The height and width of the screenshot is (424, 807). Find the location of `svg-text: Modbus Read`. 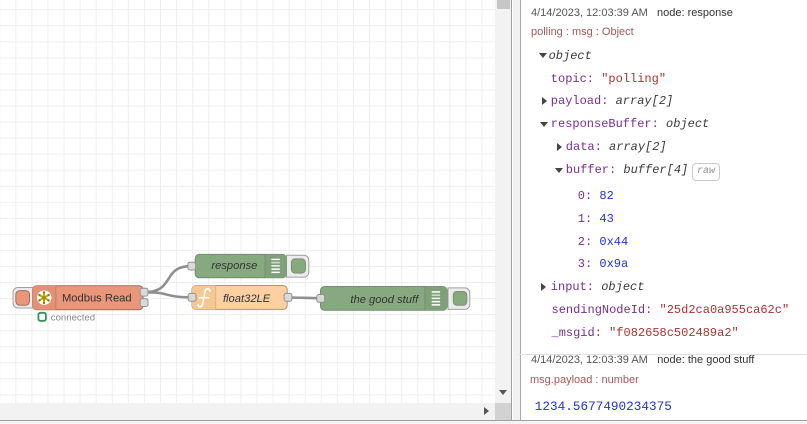

svg-text: Modbus Read is located at coordinates (97, 299).